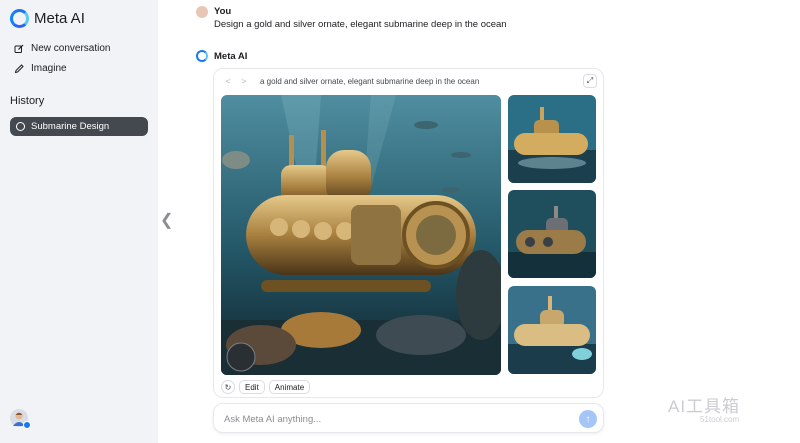  I want to click on edit-button: Edit, so click(252, 387).